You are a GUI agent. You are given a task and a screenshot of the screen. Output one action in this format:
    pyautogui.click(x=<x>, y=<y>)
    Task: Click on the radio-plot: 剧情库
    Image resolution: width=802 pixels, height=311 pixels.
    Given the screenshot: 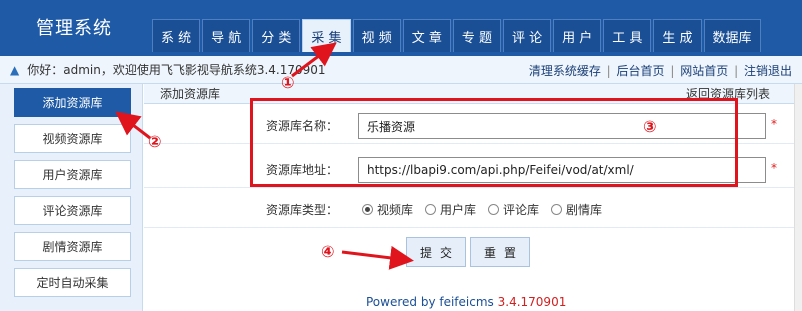 What is the action you would take?
    pyautogui.click(x=576, y=209)
    